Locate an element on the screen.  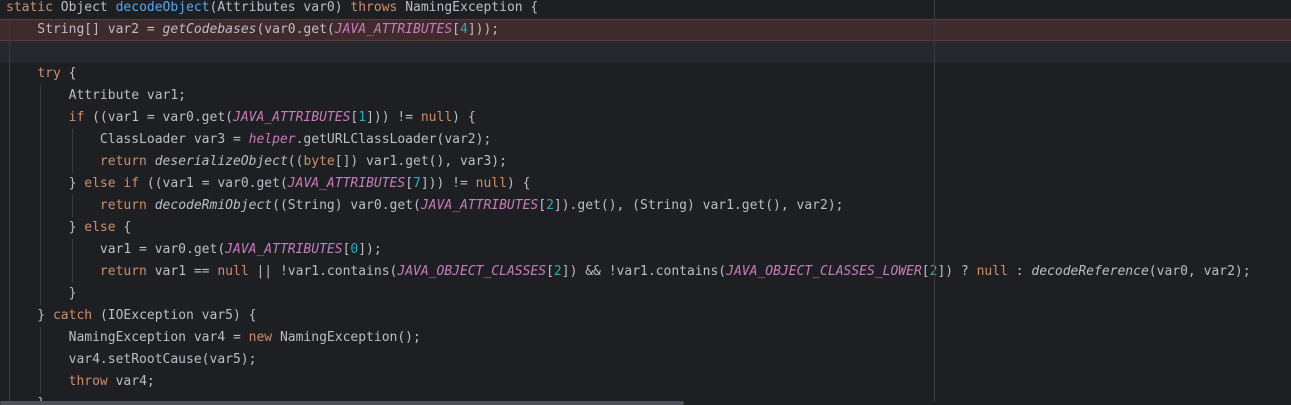
code-line-text: } catch (IOException var5) { is located at coordinates (131, 316).